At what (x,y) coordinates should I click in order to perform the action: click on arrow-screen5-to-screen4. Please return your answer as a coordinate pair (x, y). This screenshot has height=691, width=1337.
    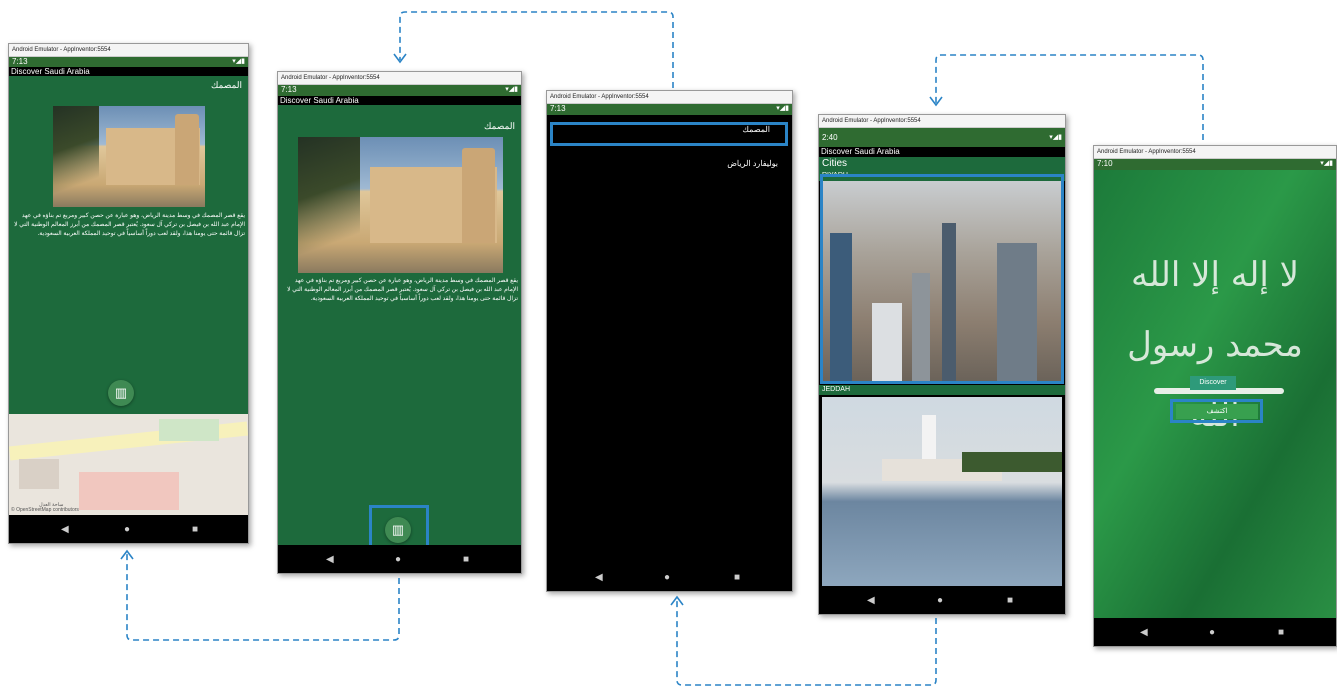
    Looking at the image, I should click on (1069, 97).